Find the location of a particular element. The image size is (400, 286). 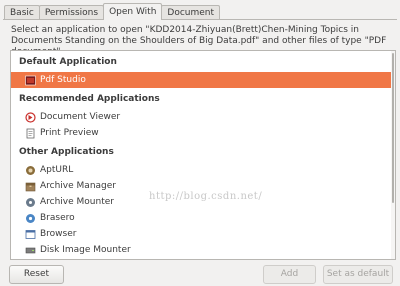

app-label: Browser is located at coordinates (58, 234).